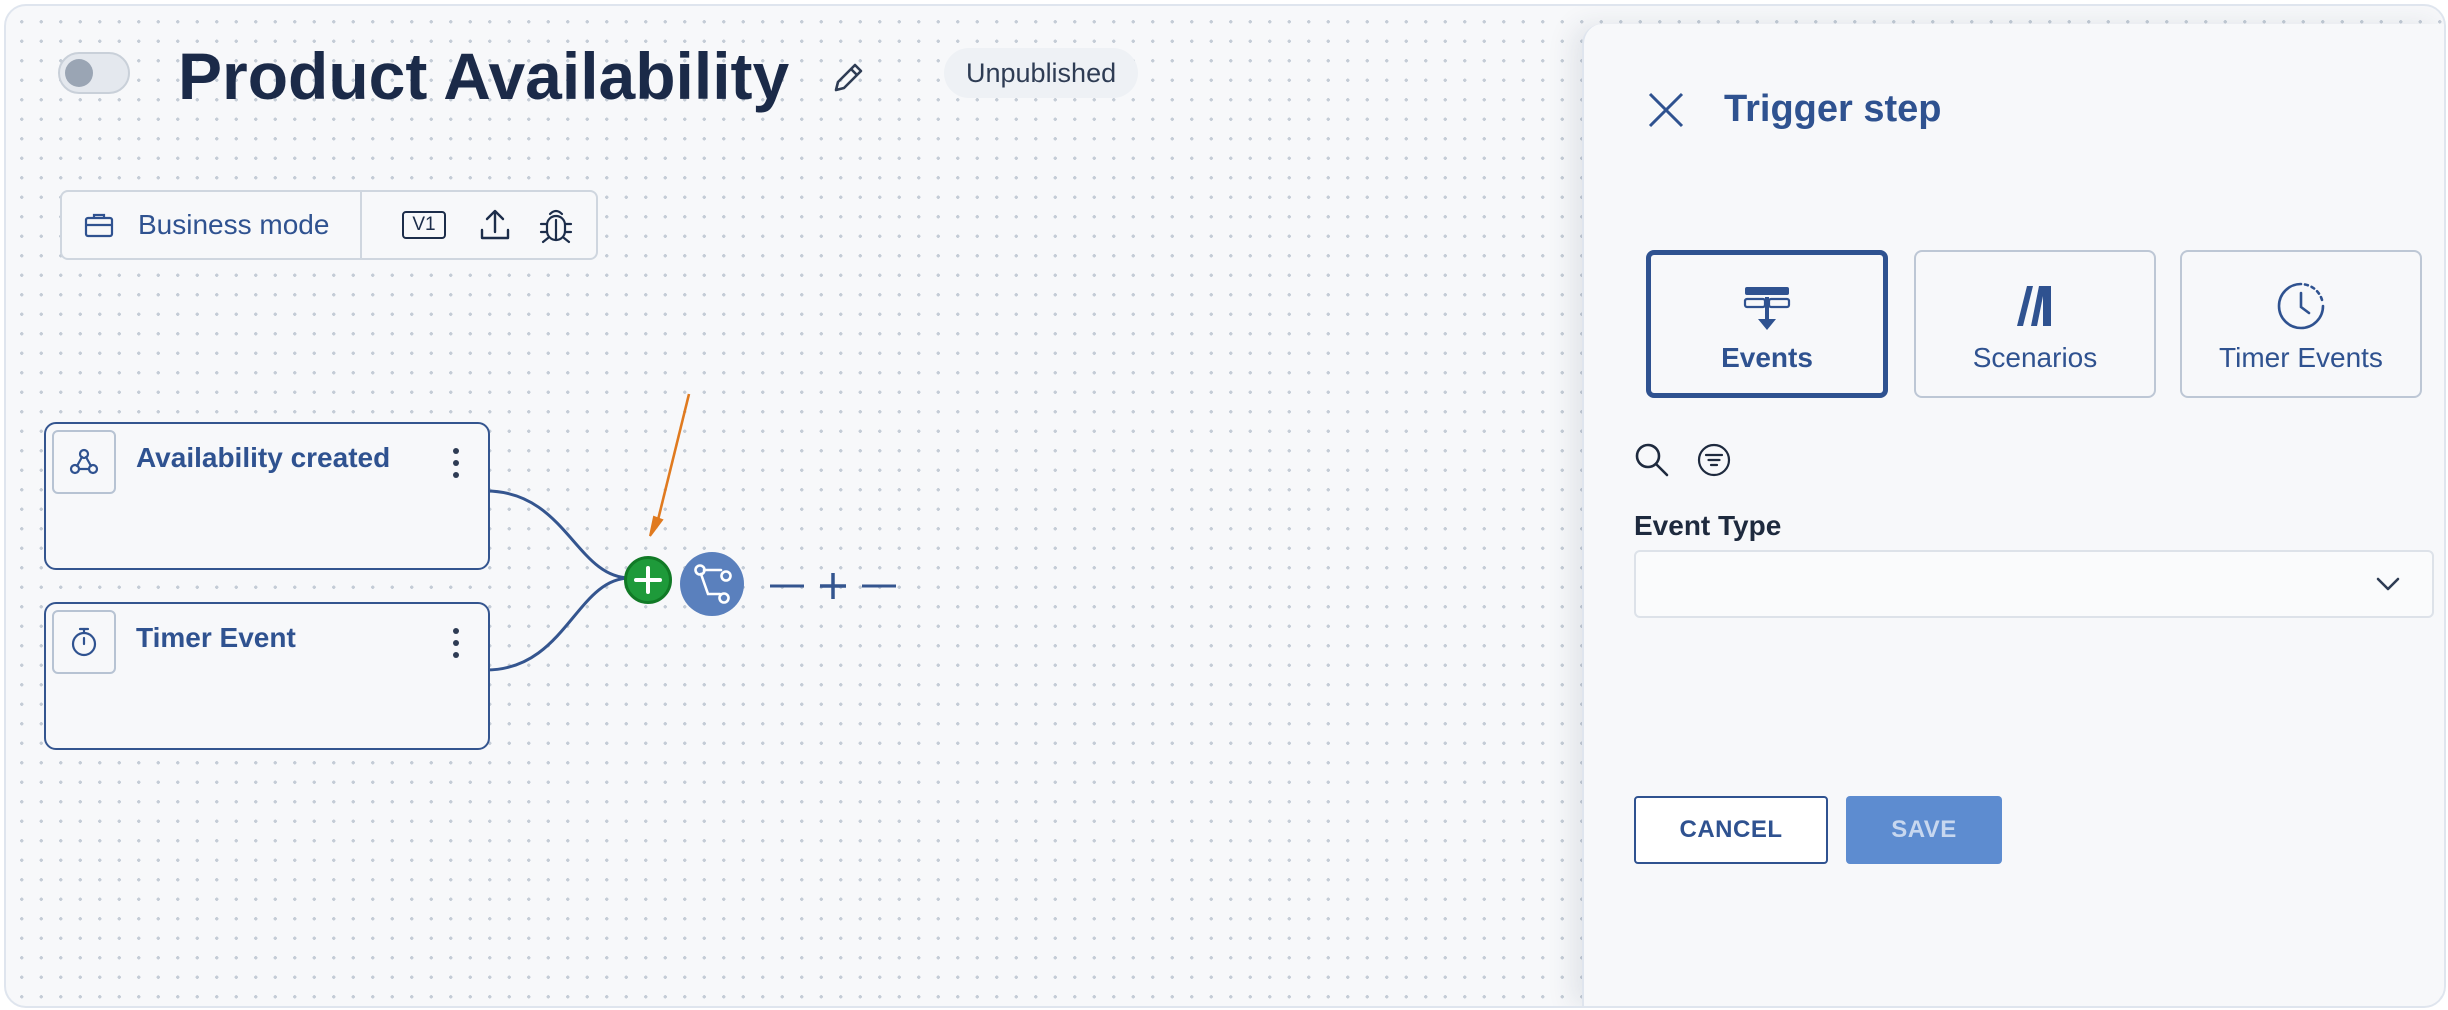  I want to click on enable-toggle, so click(94, 73).